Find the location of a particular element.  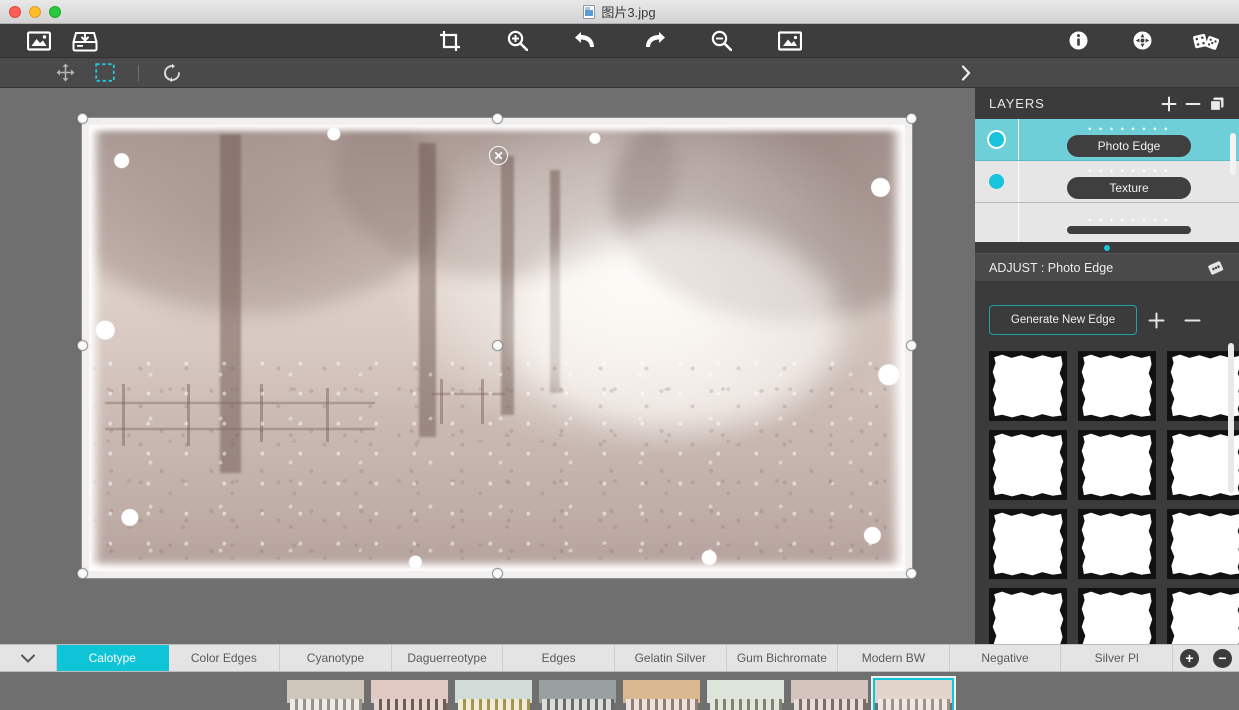

preset-item: Textured Black is located at coordinates (829, 694).